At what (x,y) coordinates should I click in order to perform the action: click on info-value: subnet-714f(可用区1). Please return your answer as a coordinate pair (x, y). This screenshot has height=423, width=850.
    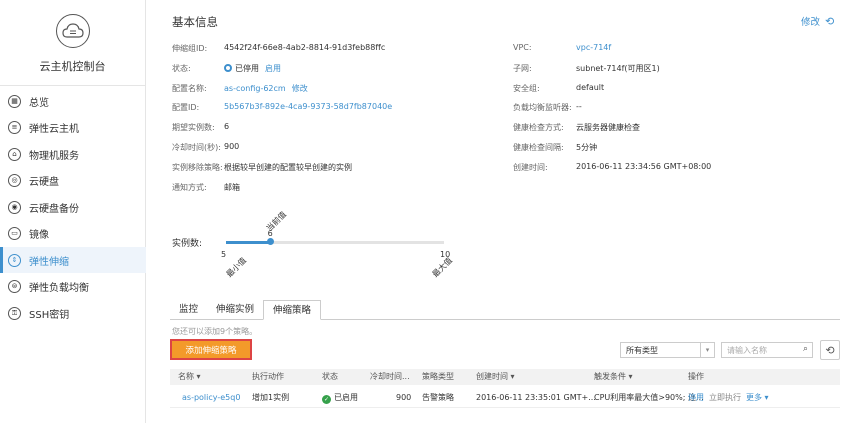
    Looking at the image, I should click on (618, 68).